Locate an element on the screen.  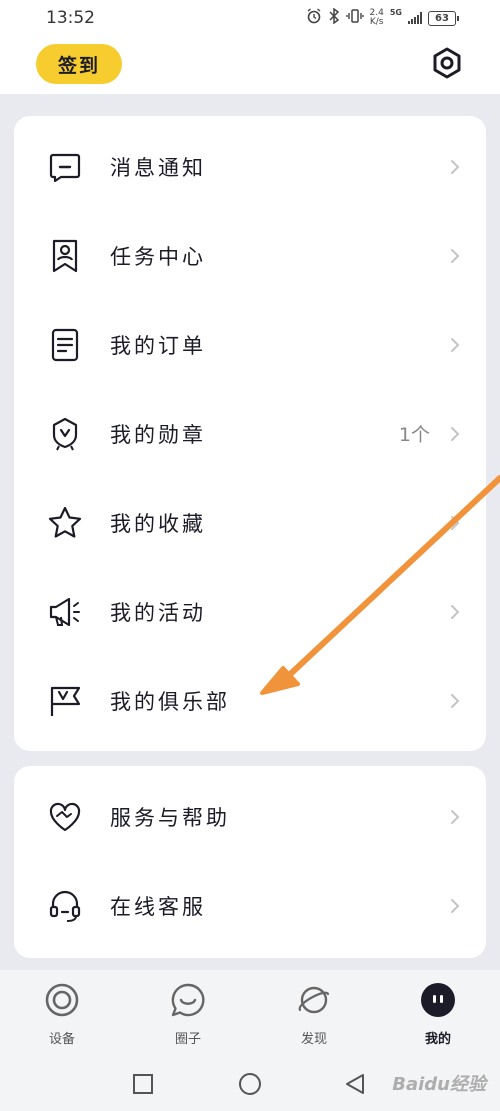
home-button is located at coordinates (250, 1084).